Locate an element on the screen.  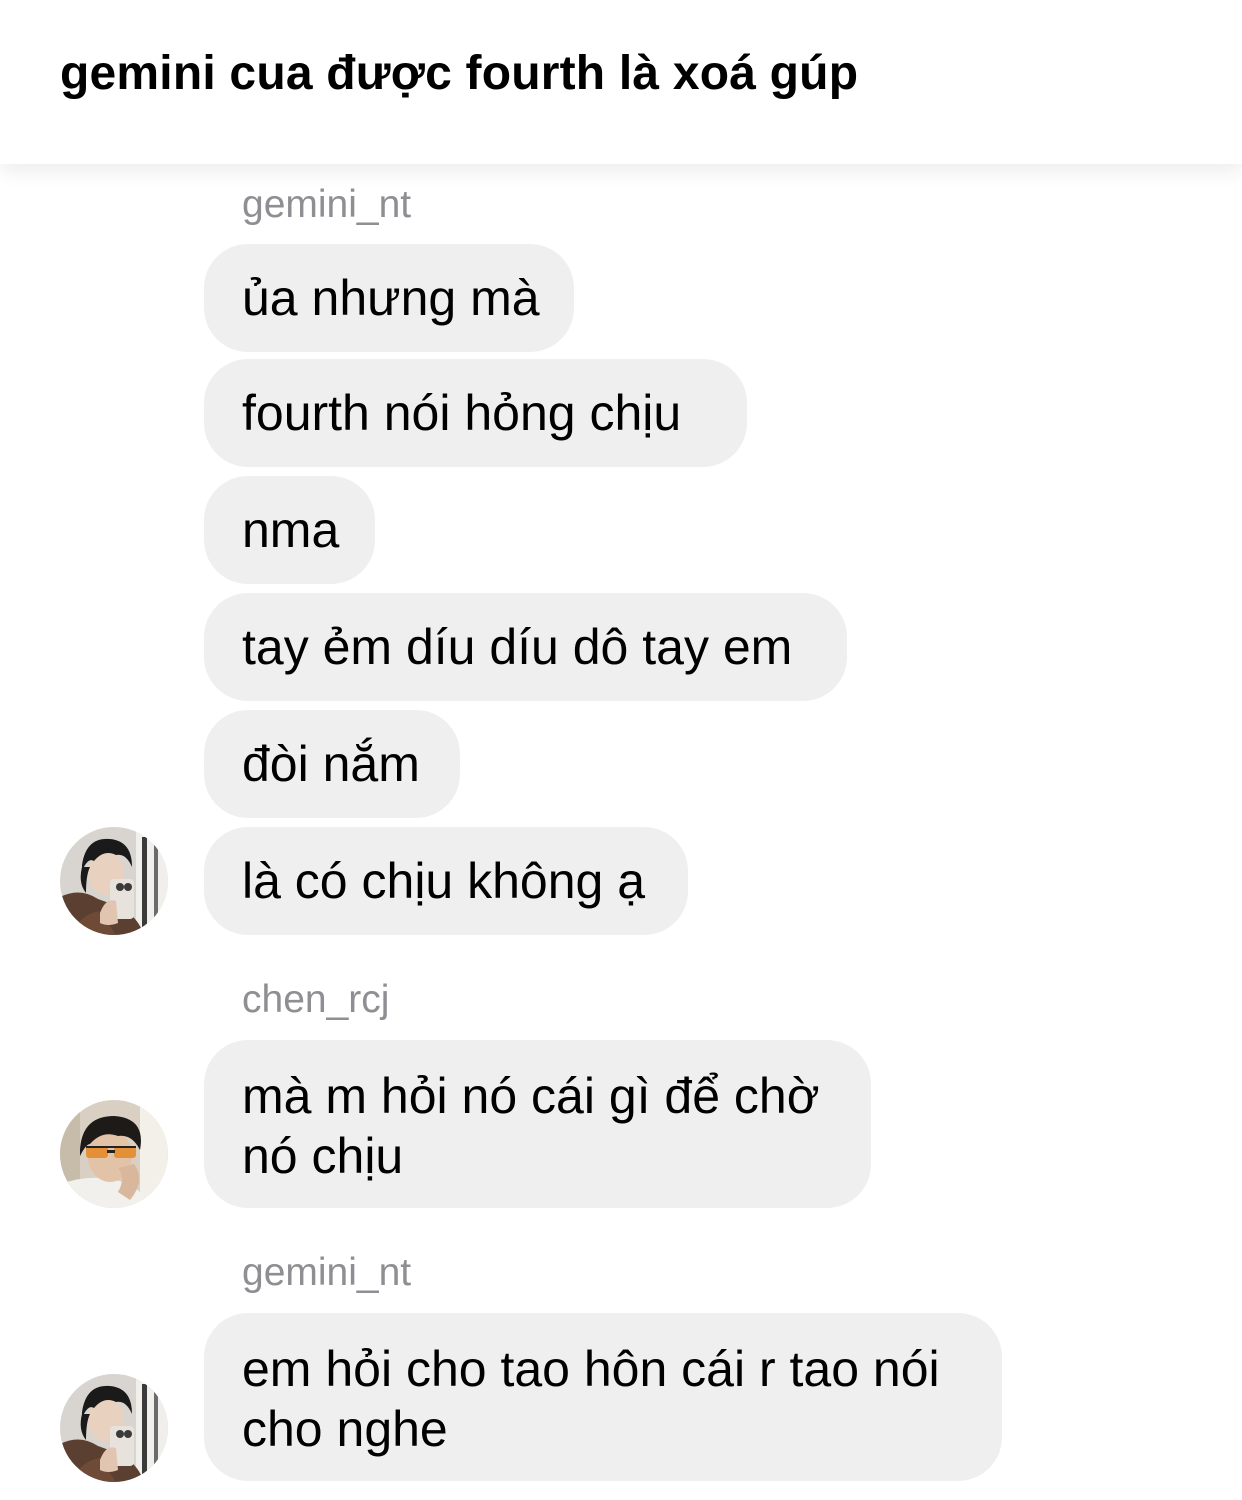
message-text: tay ẻm díu díu dô tay em is located at coordinates (517, 647).